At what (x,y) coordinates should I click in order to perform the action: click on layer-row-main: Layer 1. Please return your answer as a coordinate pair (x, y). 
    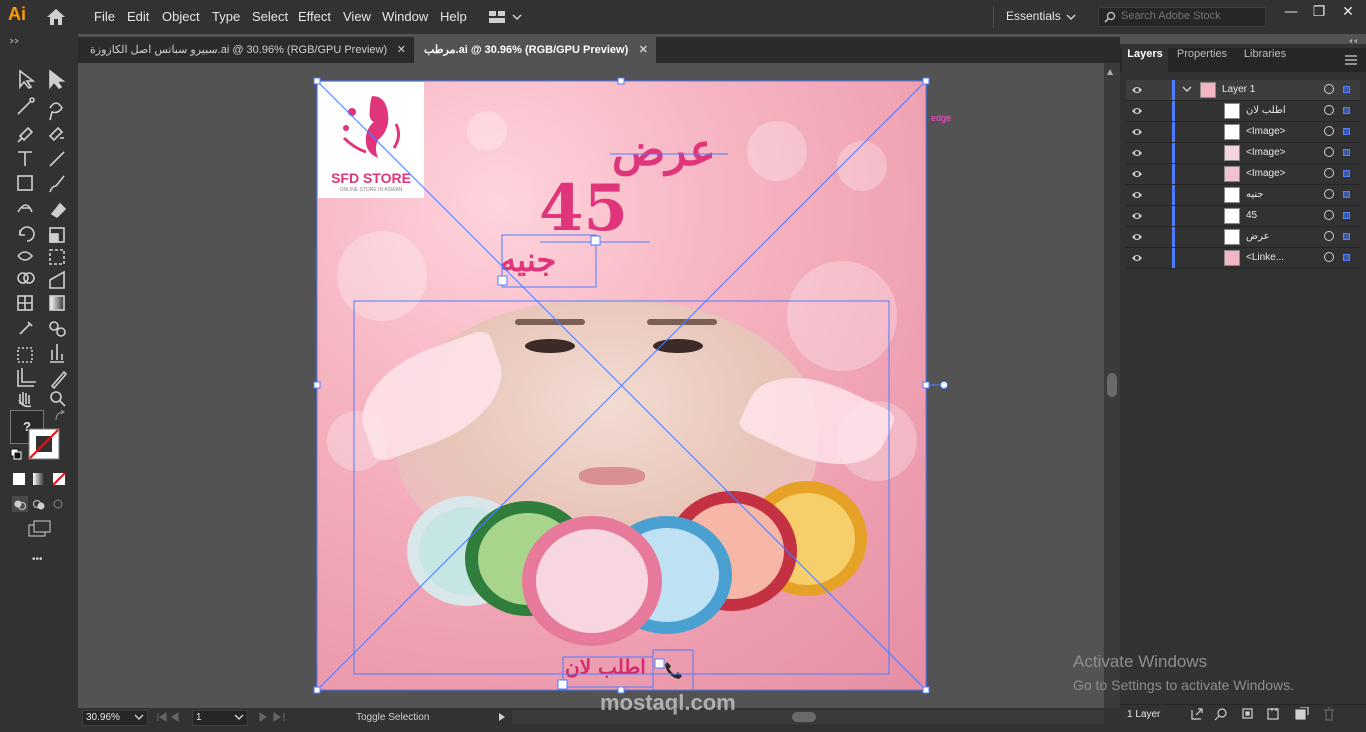
    Looking at the image, I should click on (1243, 90).